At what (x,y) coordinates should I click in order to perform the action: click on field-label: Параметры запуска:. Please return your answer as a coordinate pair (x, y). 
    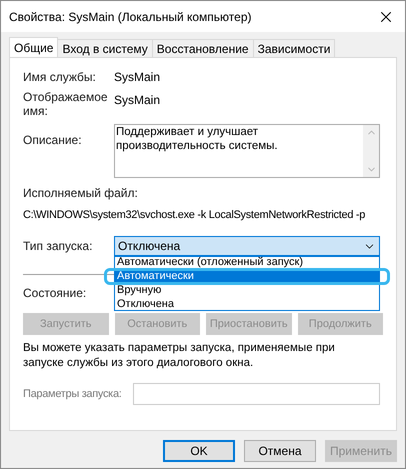
    Looking at the image, I should click on (73, 394).